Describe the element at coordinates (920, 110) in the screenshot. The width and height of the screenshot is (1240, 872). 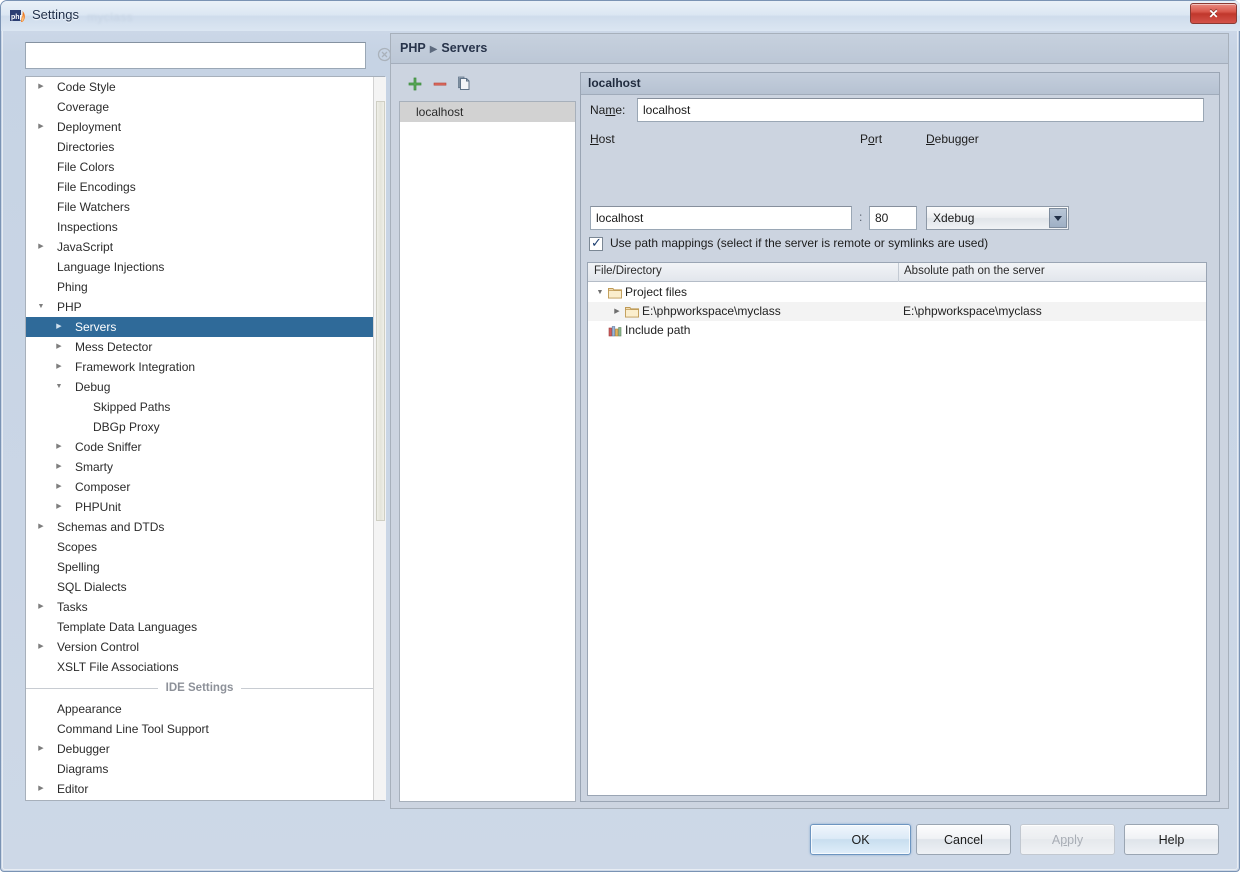
I see `server-name-input` at that location.